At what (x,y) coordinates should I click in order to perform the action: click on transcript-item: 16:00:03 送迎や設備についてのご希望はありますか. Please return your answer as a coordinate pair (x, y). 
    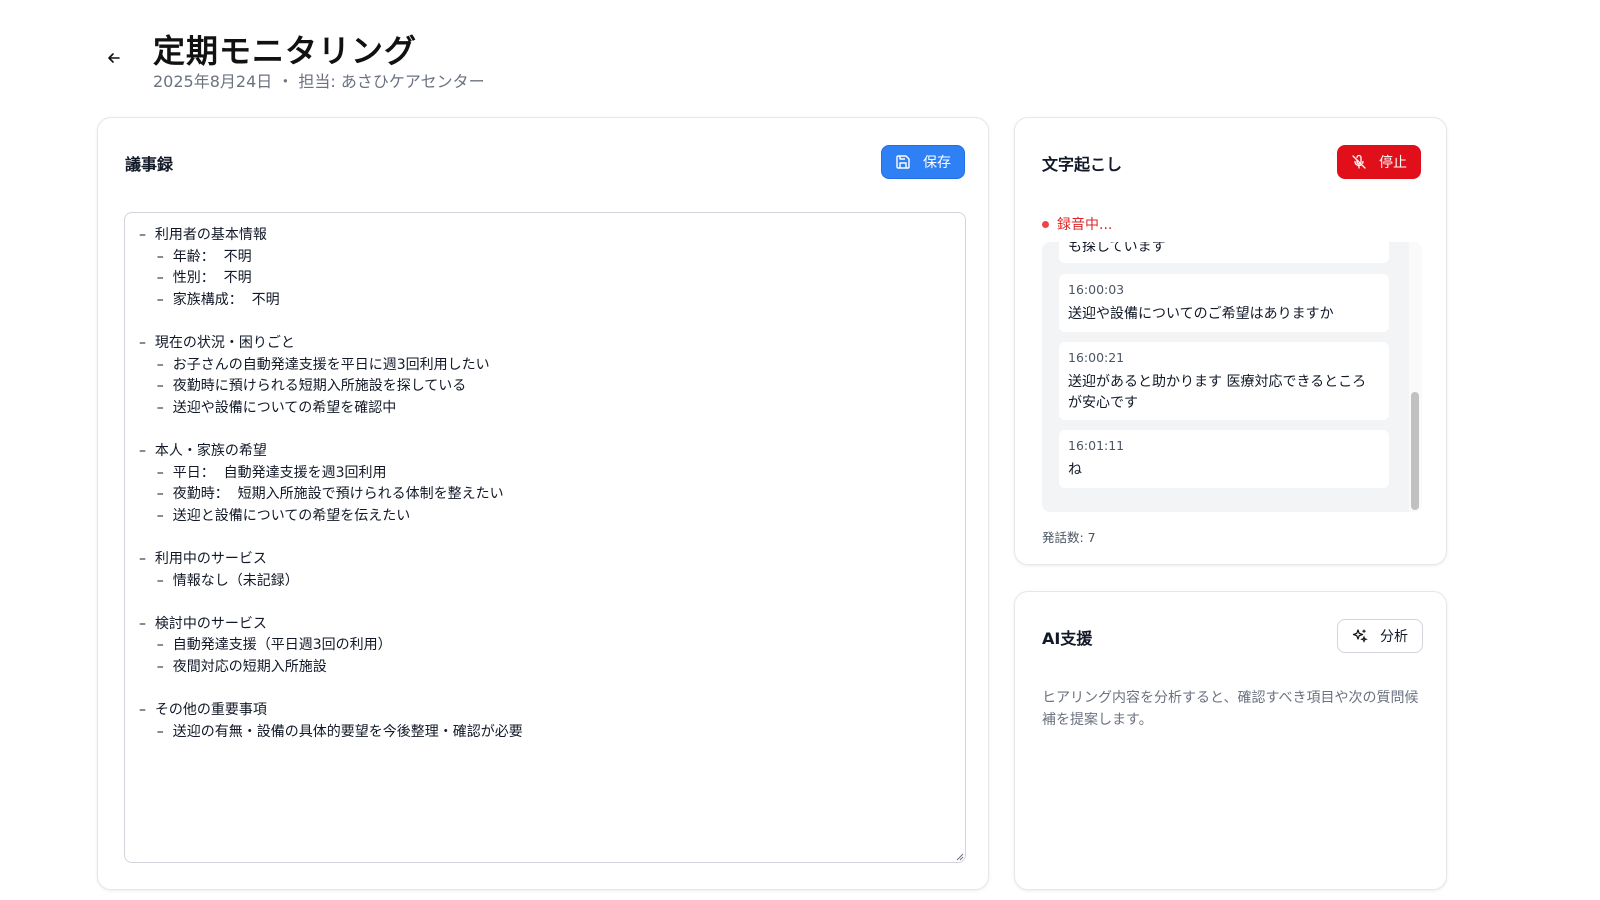
    Looking at the image, I should click on (1224, 303).